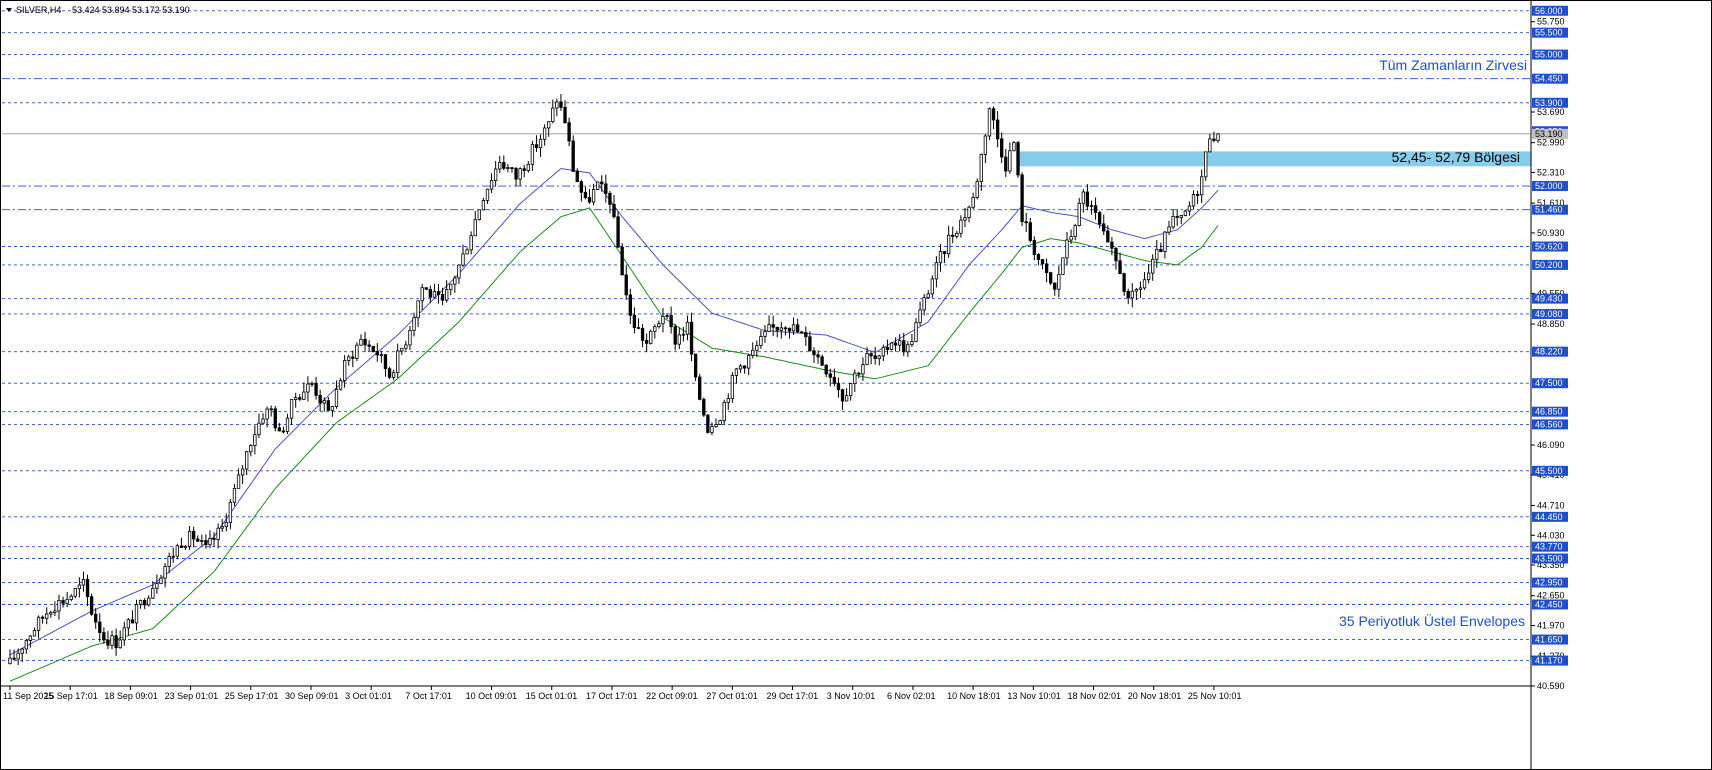 The height and width of the screenshot is (770, 1712). What do you see at coordinates (1549, 247) in the screenshot?
I see `level-badge-label: 50.620` at bounding box center [1549, 247].